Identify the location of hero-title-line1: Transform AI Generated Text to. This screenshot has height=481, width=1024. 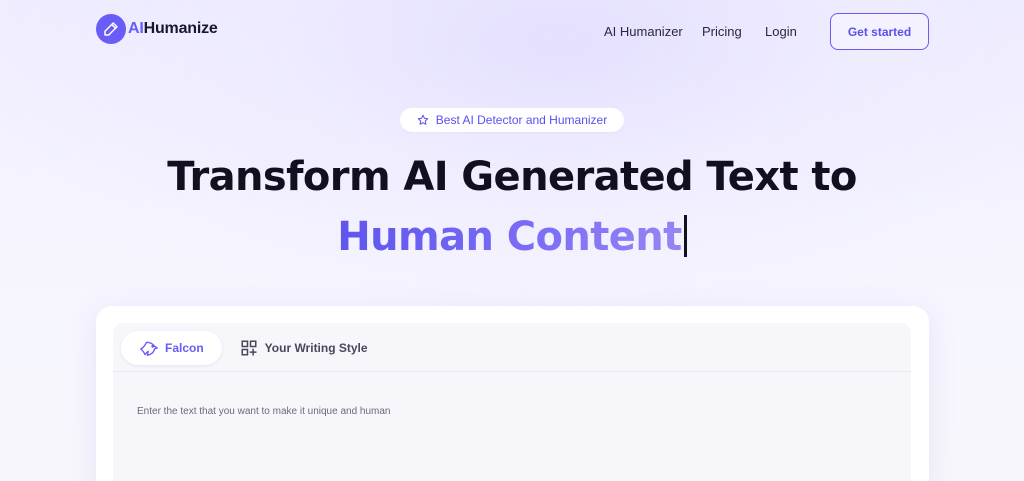
(512, 177).